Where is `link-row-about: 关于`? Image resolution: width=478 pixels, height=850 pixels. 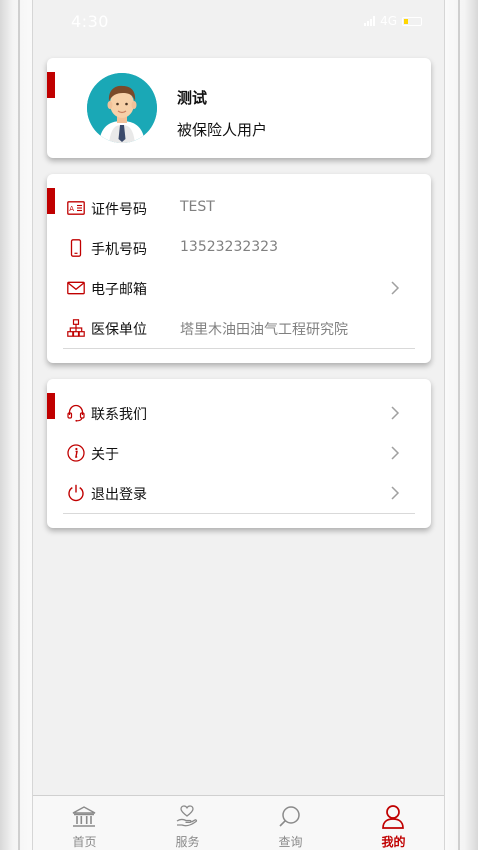 link-row-about: 关于 is located at coordinates (239, 453).